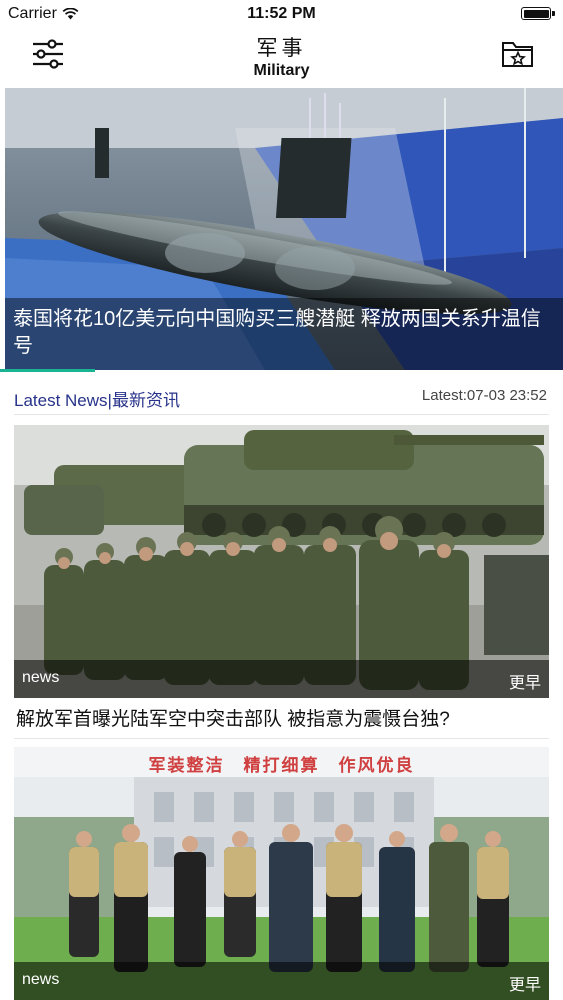 The image size is (563, 1000). I want to click on latest-news-label: Latest News|最新资讯, so click(97, 400).